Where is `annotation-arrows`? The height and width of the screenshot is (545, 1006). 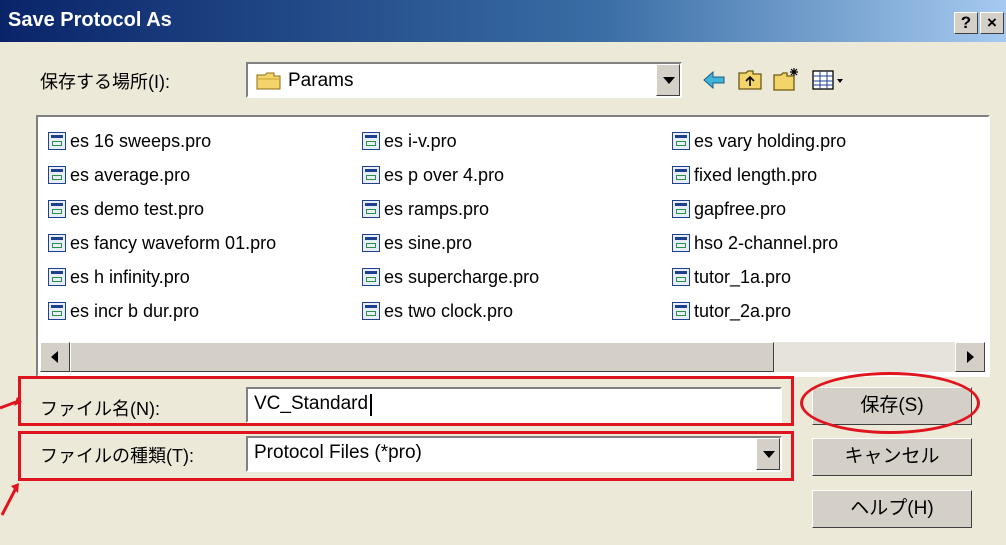
annotation-arrows is located at coordinates (11, 456).